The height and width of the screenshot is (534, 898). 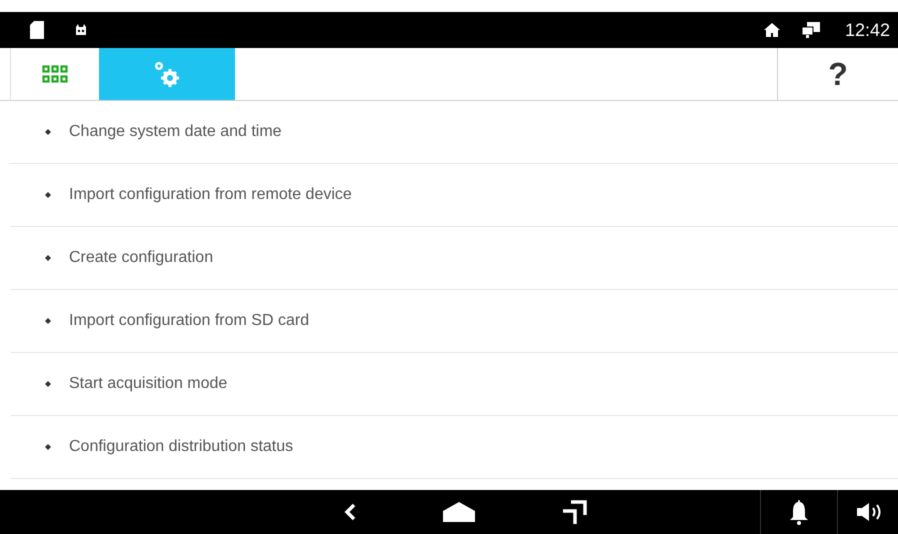 I want to click on grid-icon, so click(x=55, y=74).